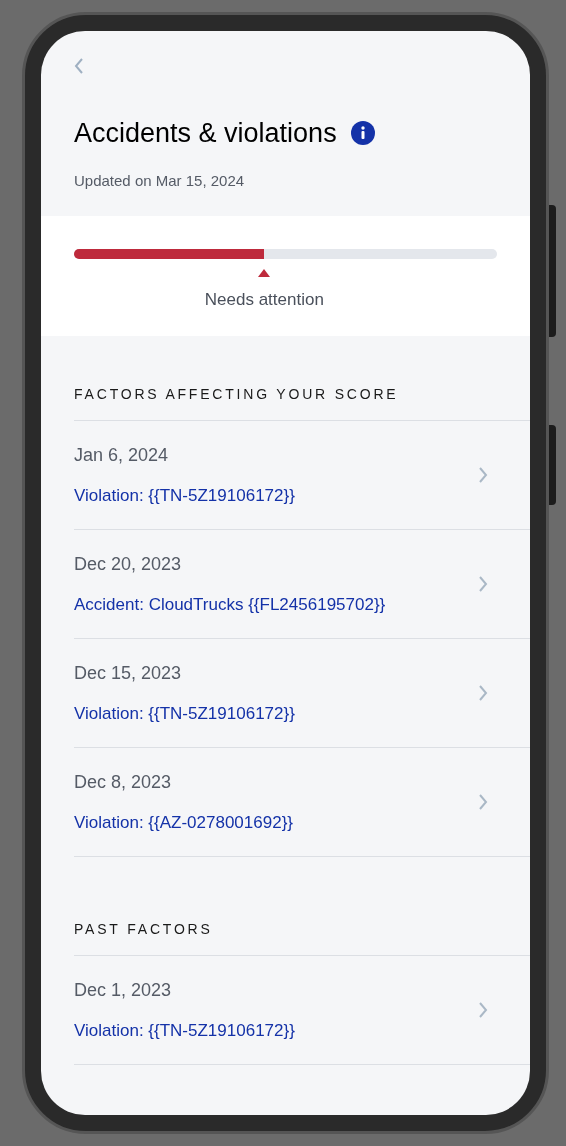  What do you see at coordinates (302, 475) in the screenshot?
I see `factor-row: Jan 6, 2024 Violation: {{TN-5Z19106172}}` at bounding box center [302, 475].